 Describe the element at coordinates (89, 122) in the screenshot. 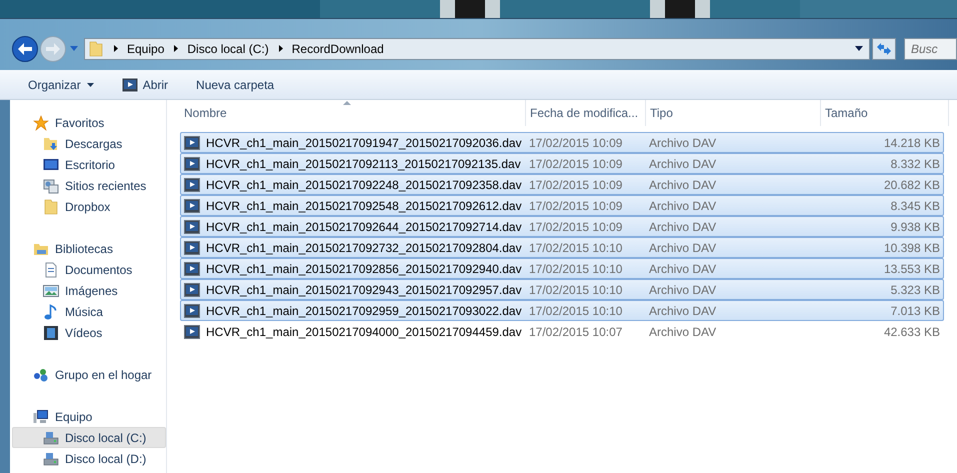

I see `sidebar-item: Favoritos` at that location.